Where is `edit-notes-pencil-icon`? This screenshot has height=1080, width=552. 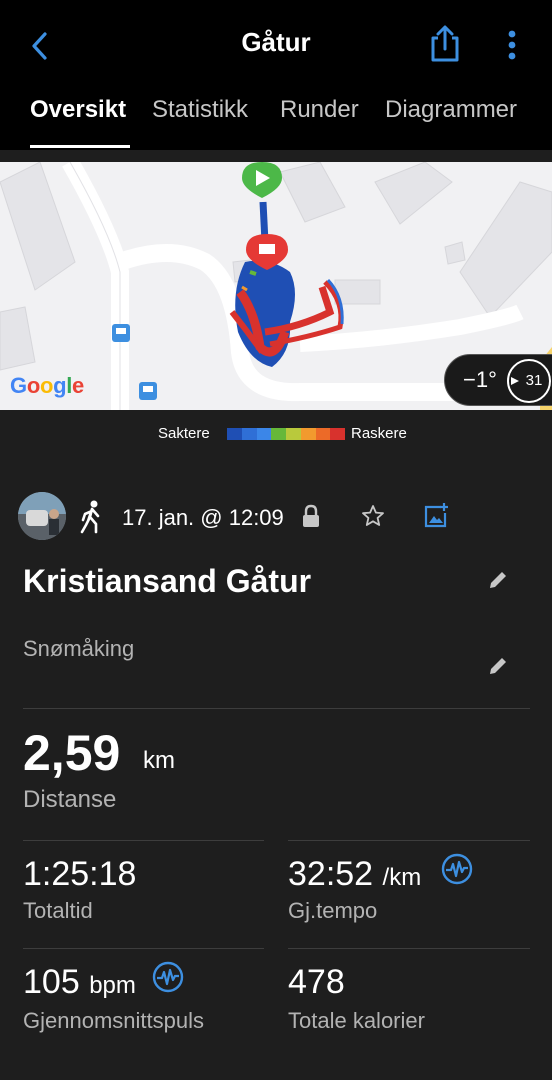 edit-notes-pencil-icon is located at coordinates (498, 666).